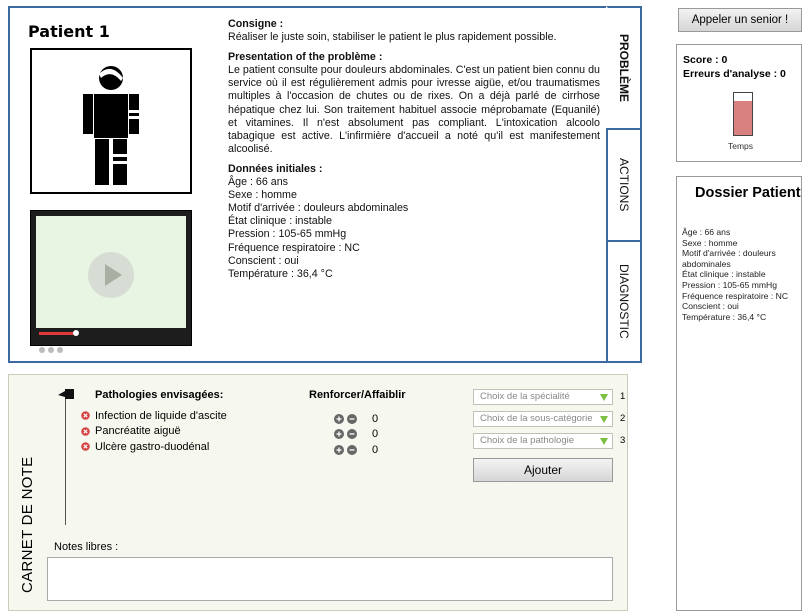 Image resolution: width=802 pixels, height=611 pixels. I want to click on errors-line: Erreurs d'analyse : 0, so click(734, 74).